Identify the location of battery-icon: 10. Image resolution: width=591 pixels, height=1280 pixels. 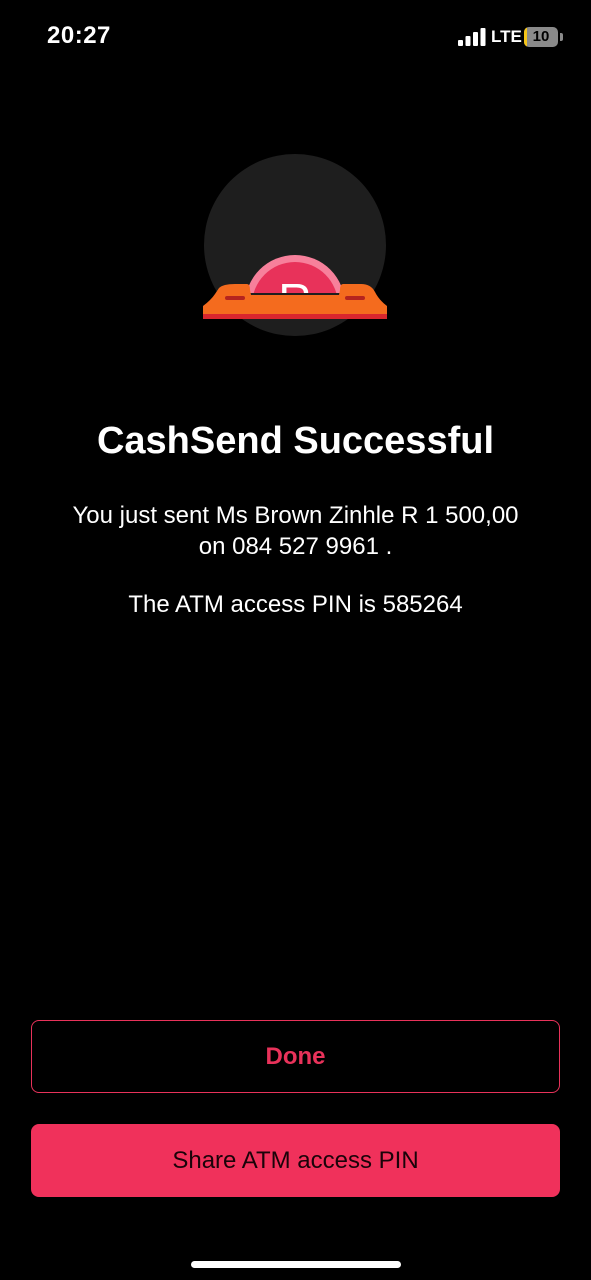
(544, 37).